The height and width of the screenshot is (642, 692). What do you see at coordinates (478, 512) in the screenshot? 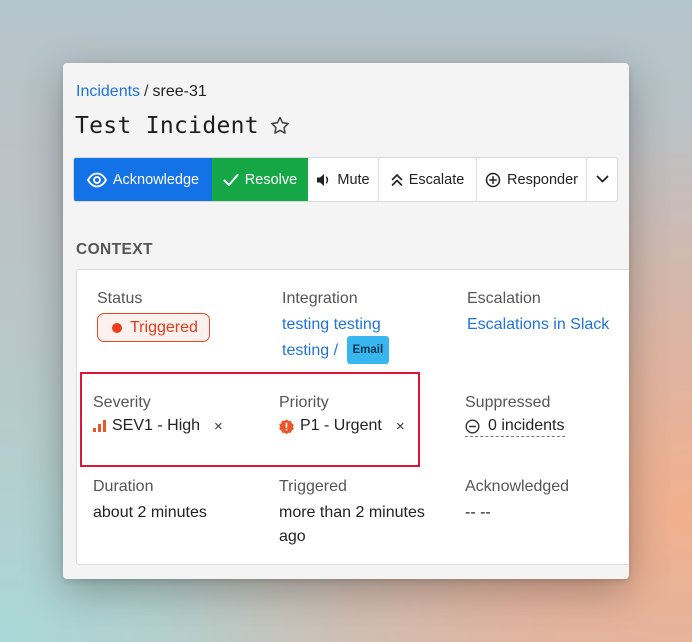
I see `acknowledged-value: -- --` at bounding box center [478, 512].